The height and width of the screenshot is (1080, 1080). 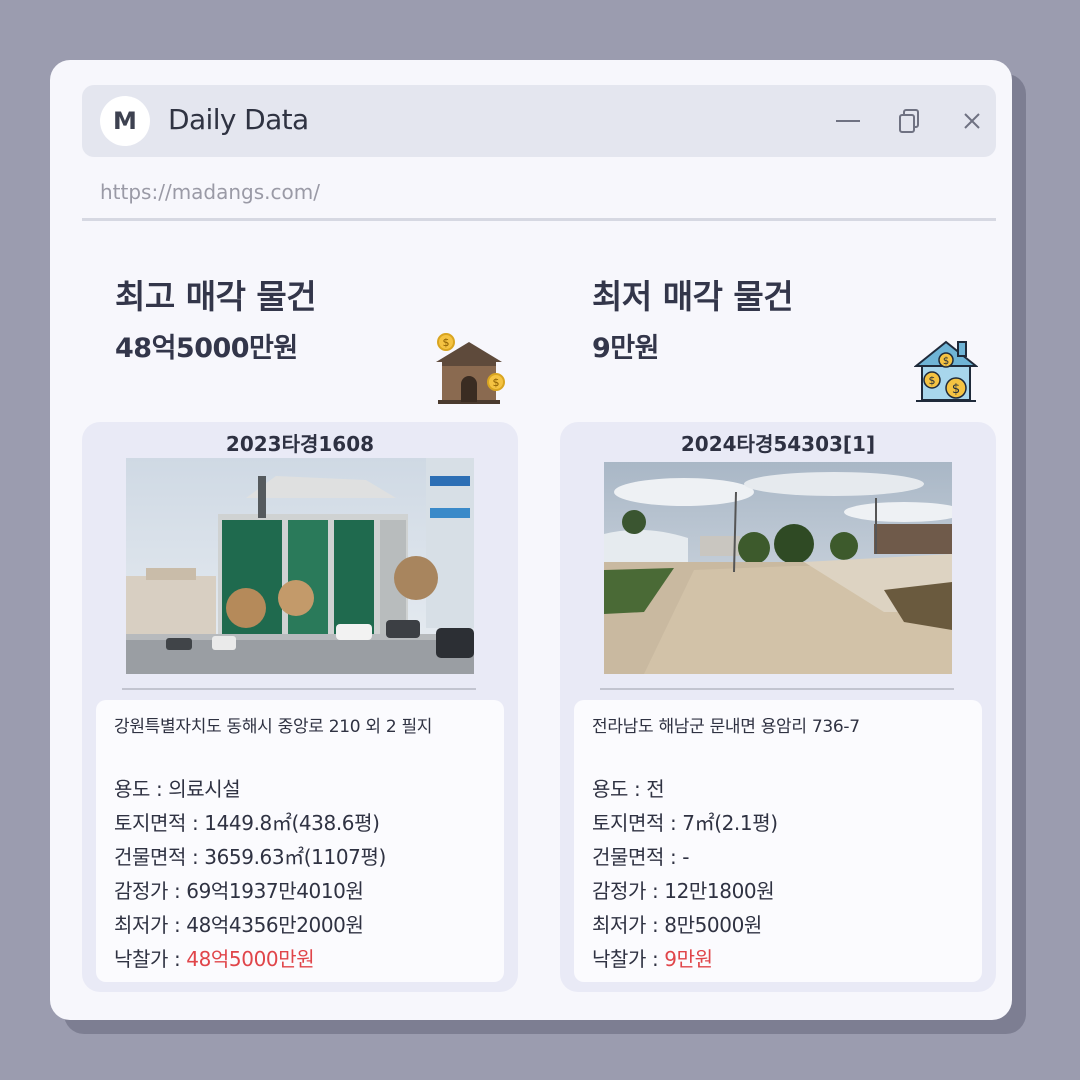 I want to click on minimum-price-value: 48억4356만2000원, so click(x=275, y=925).